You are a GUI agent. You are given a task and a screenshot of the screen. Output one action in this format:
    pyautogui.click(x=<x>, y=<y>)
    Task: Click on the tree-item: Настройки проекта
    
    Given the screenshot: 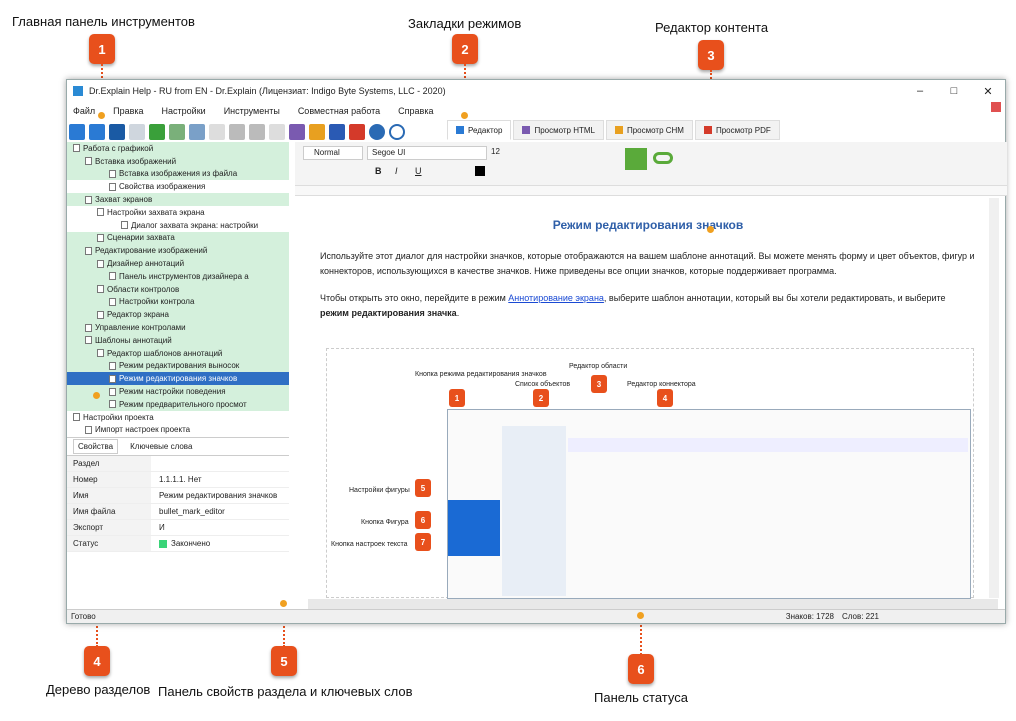 What is the action you would take?
    pyautogui.click(x=178, y=417)
    